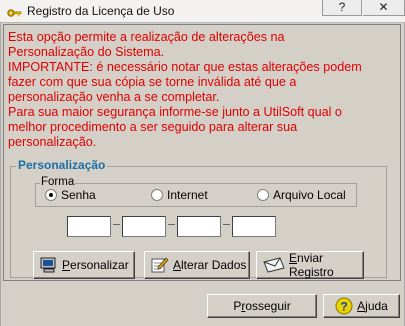 This screenshot has width=405, height=326. Describe the element at coordinates (66, 265) in the screenshot. I see `personalizar-accel: P` at that location.